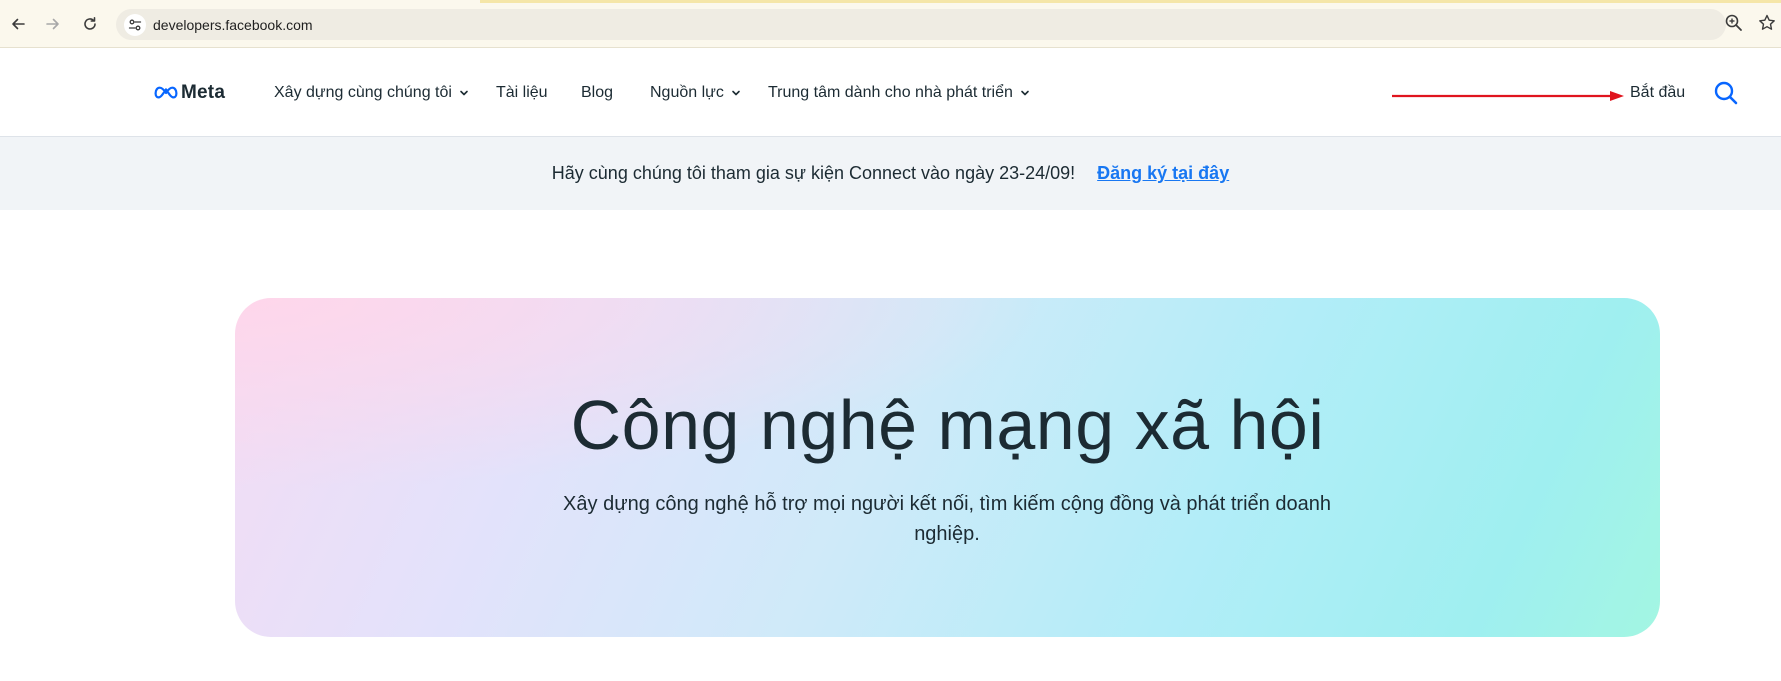 The width and height of the screenshot is (1781, 681). I want to click on search-button, so click(1726, 93).